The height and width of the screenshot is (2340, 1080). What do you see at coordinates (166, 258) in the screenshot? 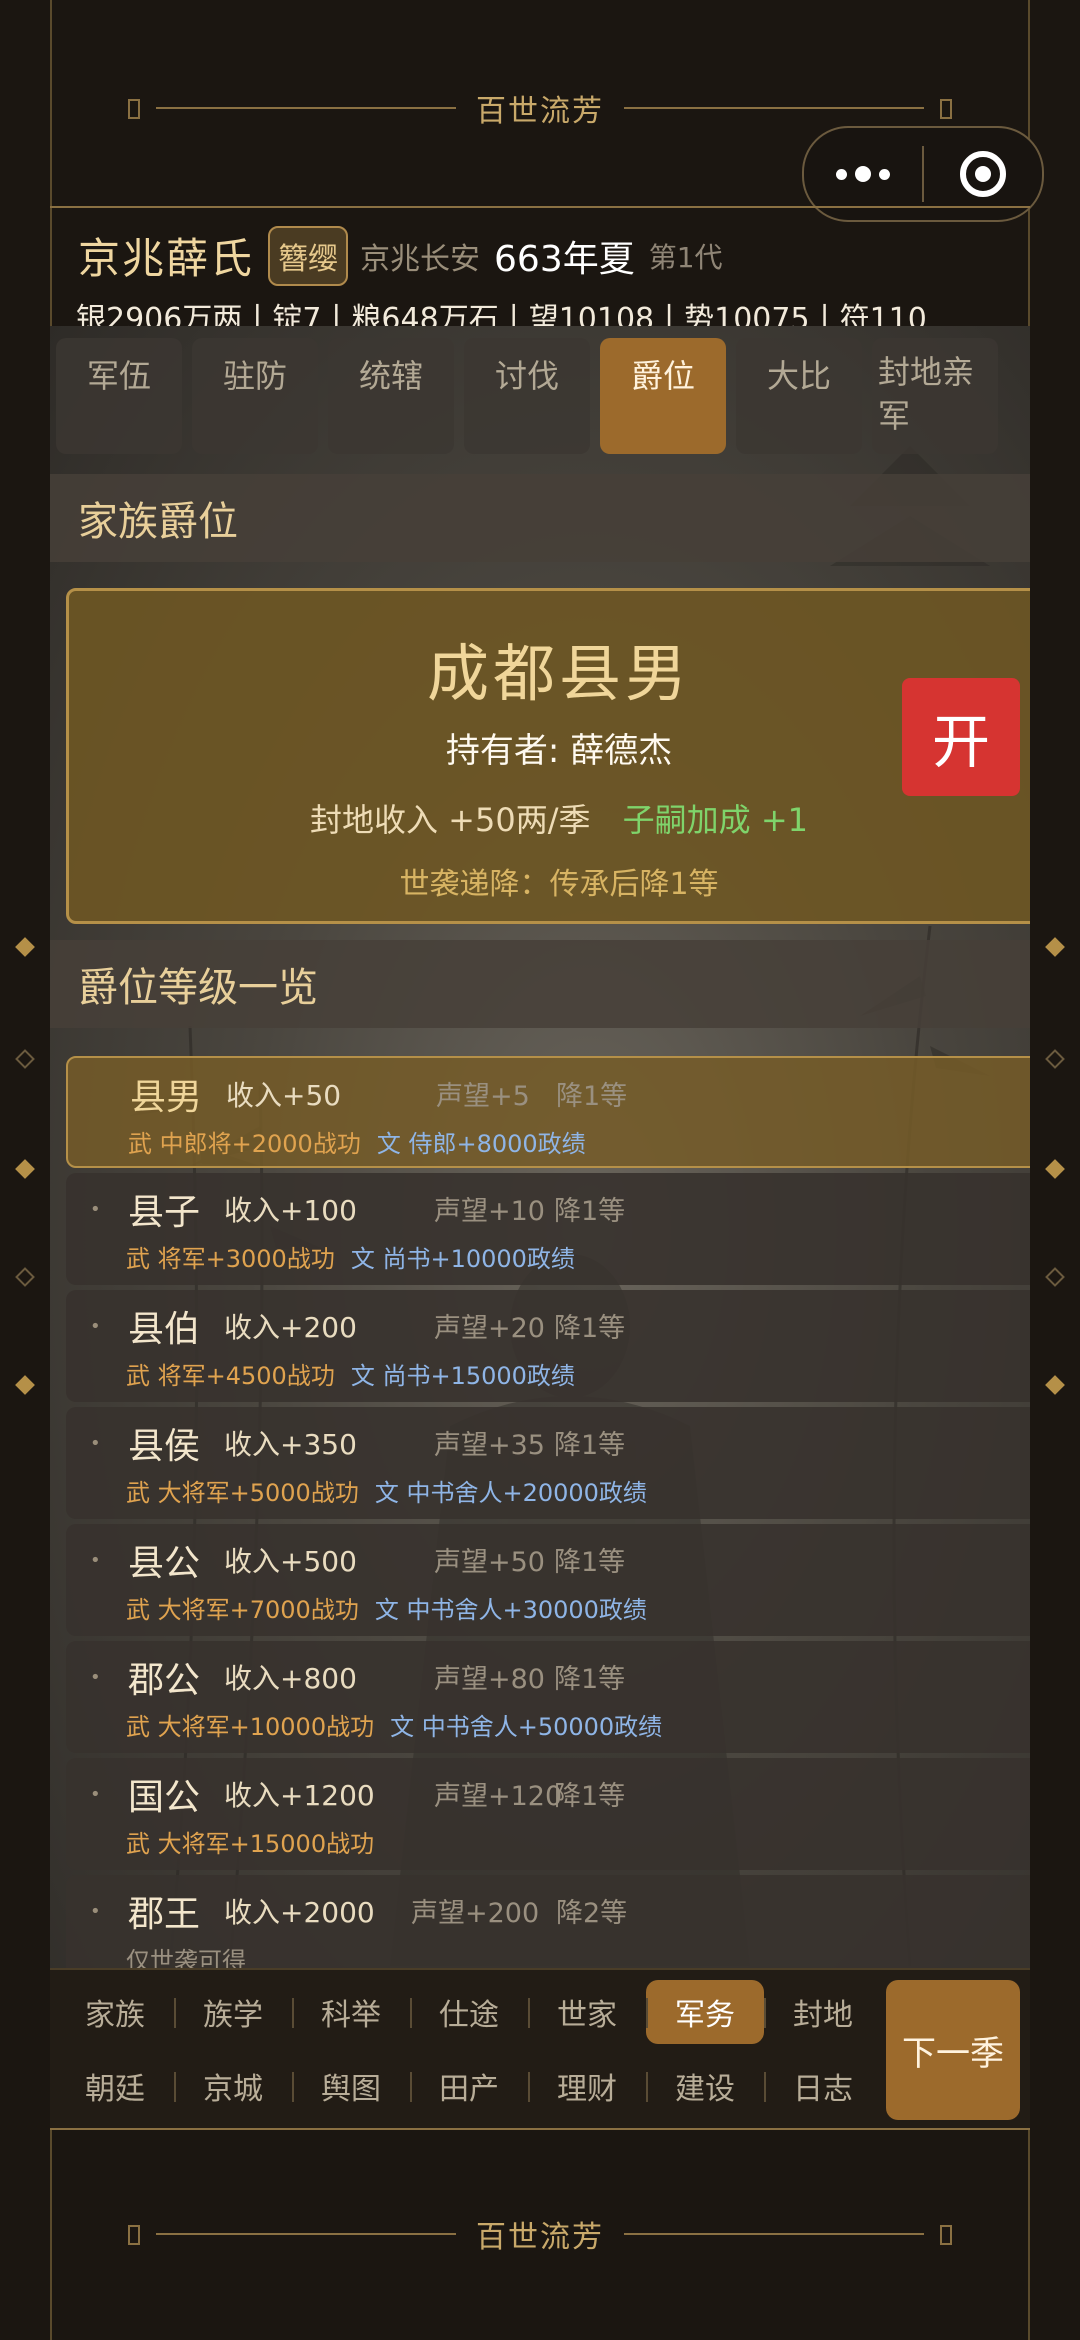
I see `clan-name: 京兆薛氏` at bounding box center [166, 258].